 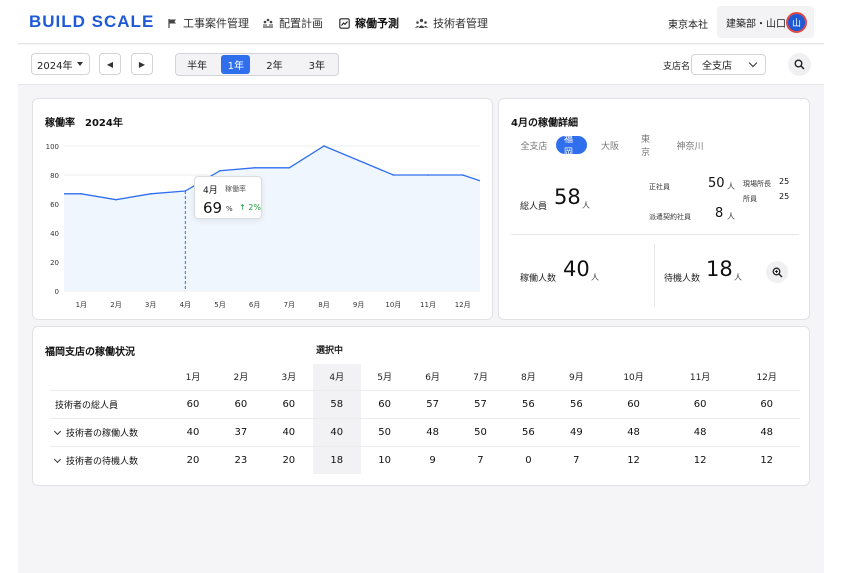 I want to click on status-title: 福岡支店の稼働状況, so click(x=90, y=352).